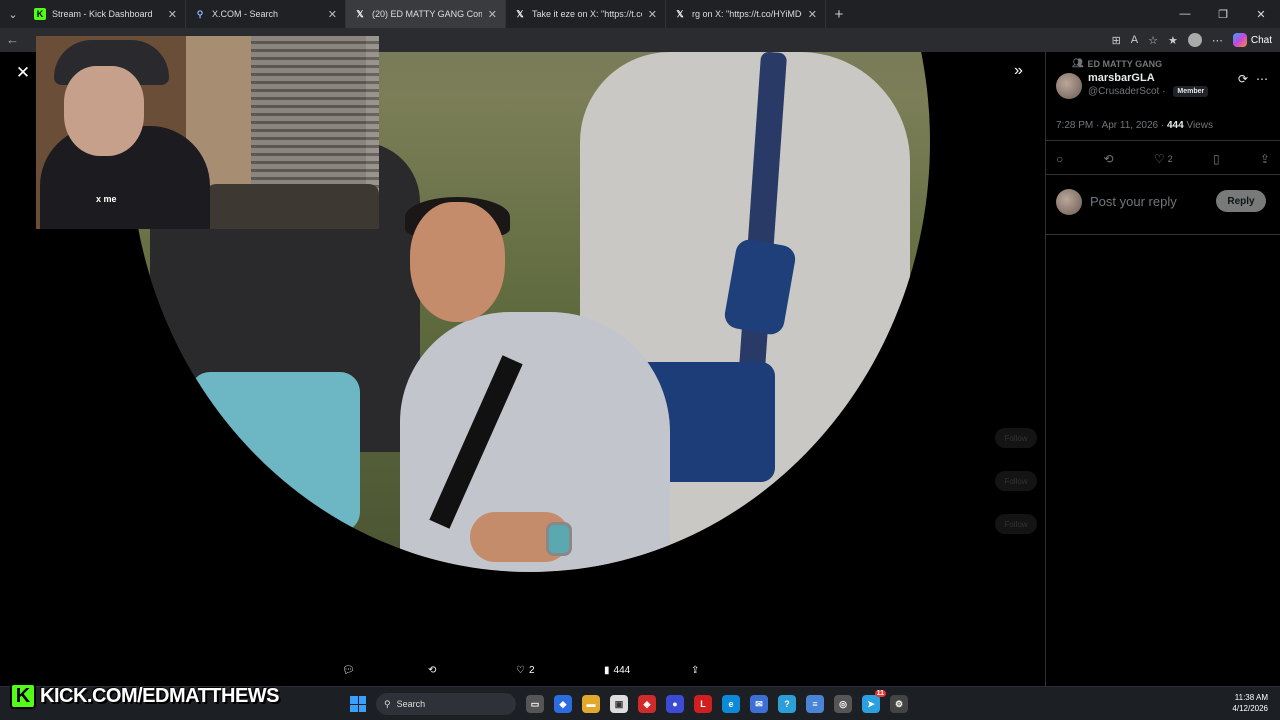 The image size is (1280, 720). Describe the element at coordinates (619, 704) in the screenshot. I see `store-icon: ▣` at that location.